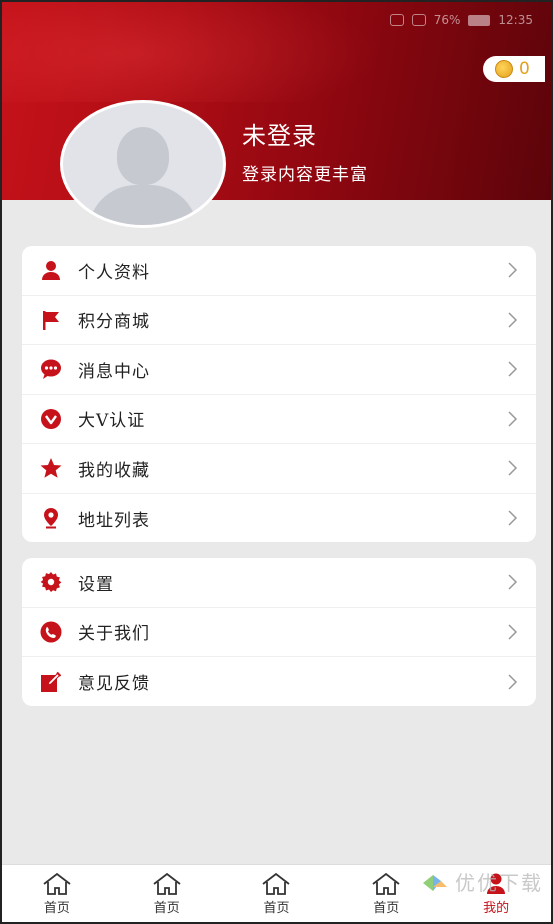 The height and width of the screenshot is (924, 553). What do you see at coordinates (114, 634) in the screenshot?
I see `menu-item-label: 关于我们` at bounding box center [114, 634].